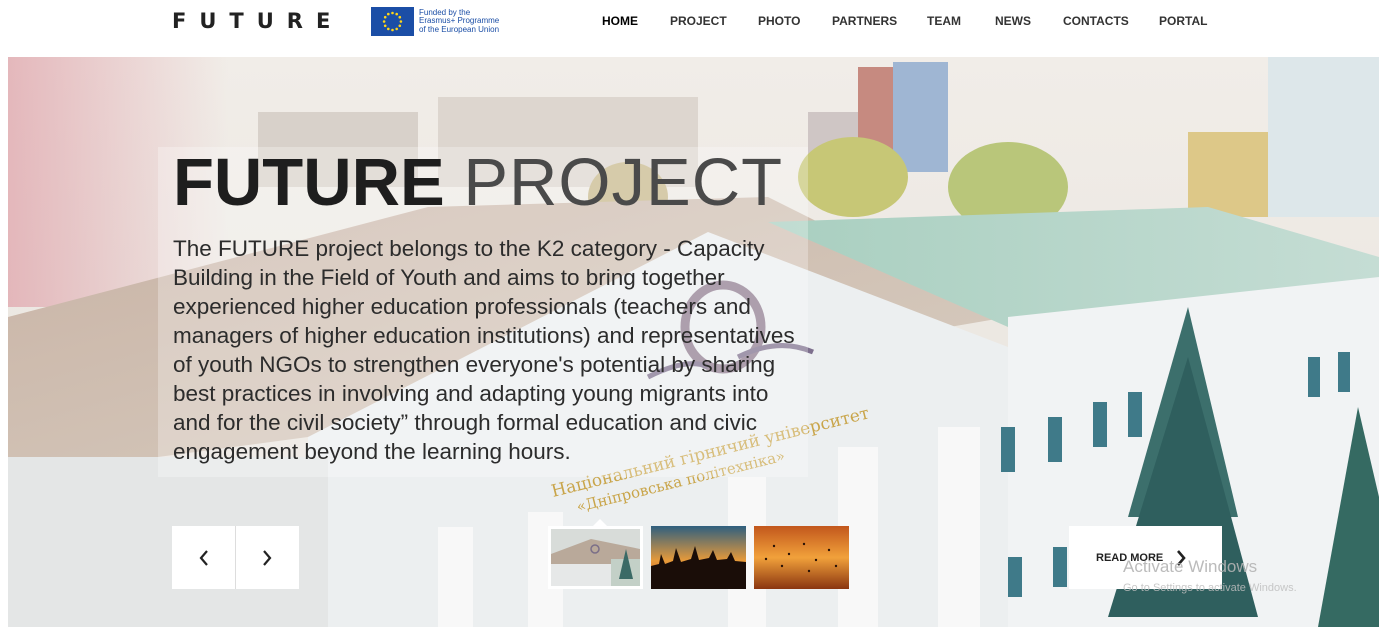 The height and width of the screenshot is (627, 1385). Describe the element at coordinates (257, 21) in the screenshot. I see `site-logo: FUTURE` at that location.